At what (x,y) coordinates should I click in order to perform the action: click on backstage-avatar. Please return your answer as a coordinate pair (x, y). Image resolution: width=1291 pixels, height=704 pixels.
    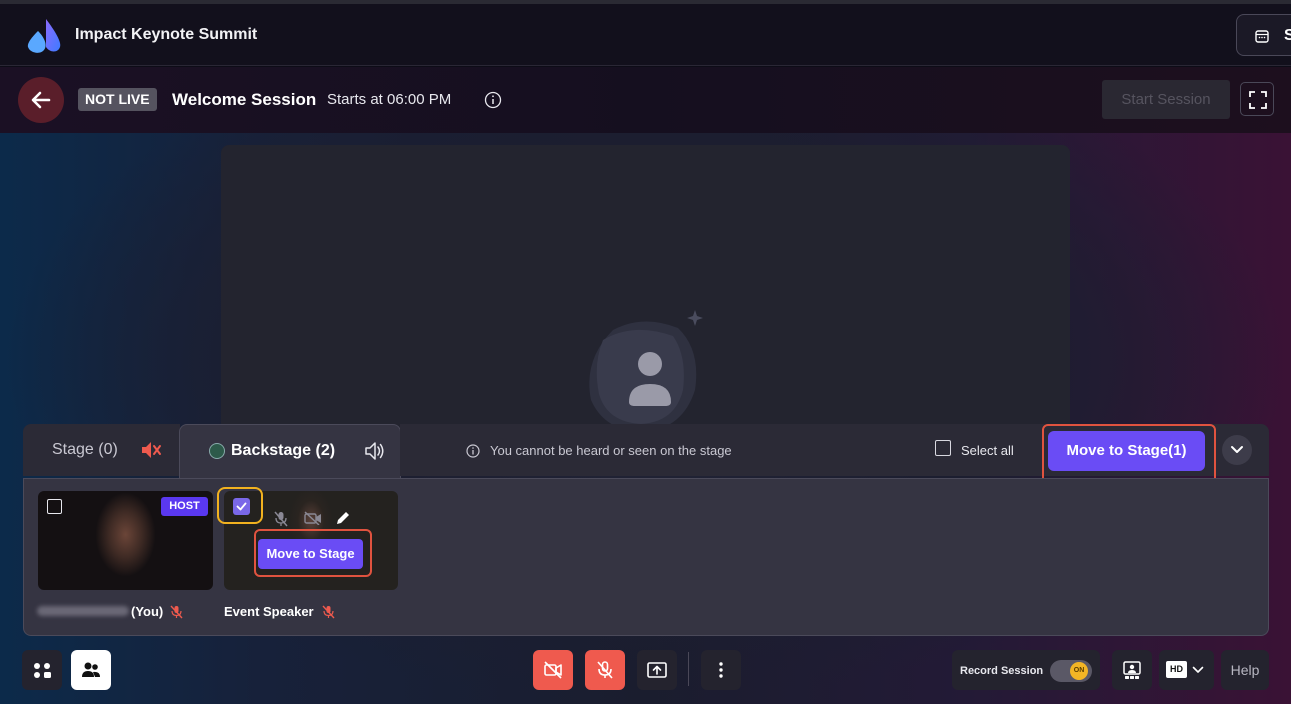
    Looking at the image, I should click on (217, 451).